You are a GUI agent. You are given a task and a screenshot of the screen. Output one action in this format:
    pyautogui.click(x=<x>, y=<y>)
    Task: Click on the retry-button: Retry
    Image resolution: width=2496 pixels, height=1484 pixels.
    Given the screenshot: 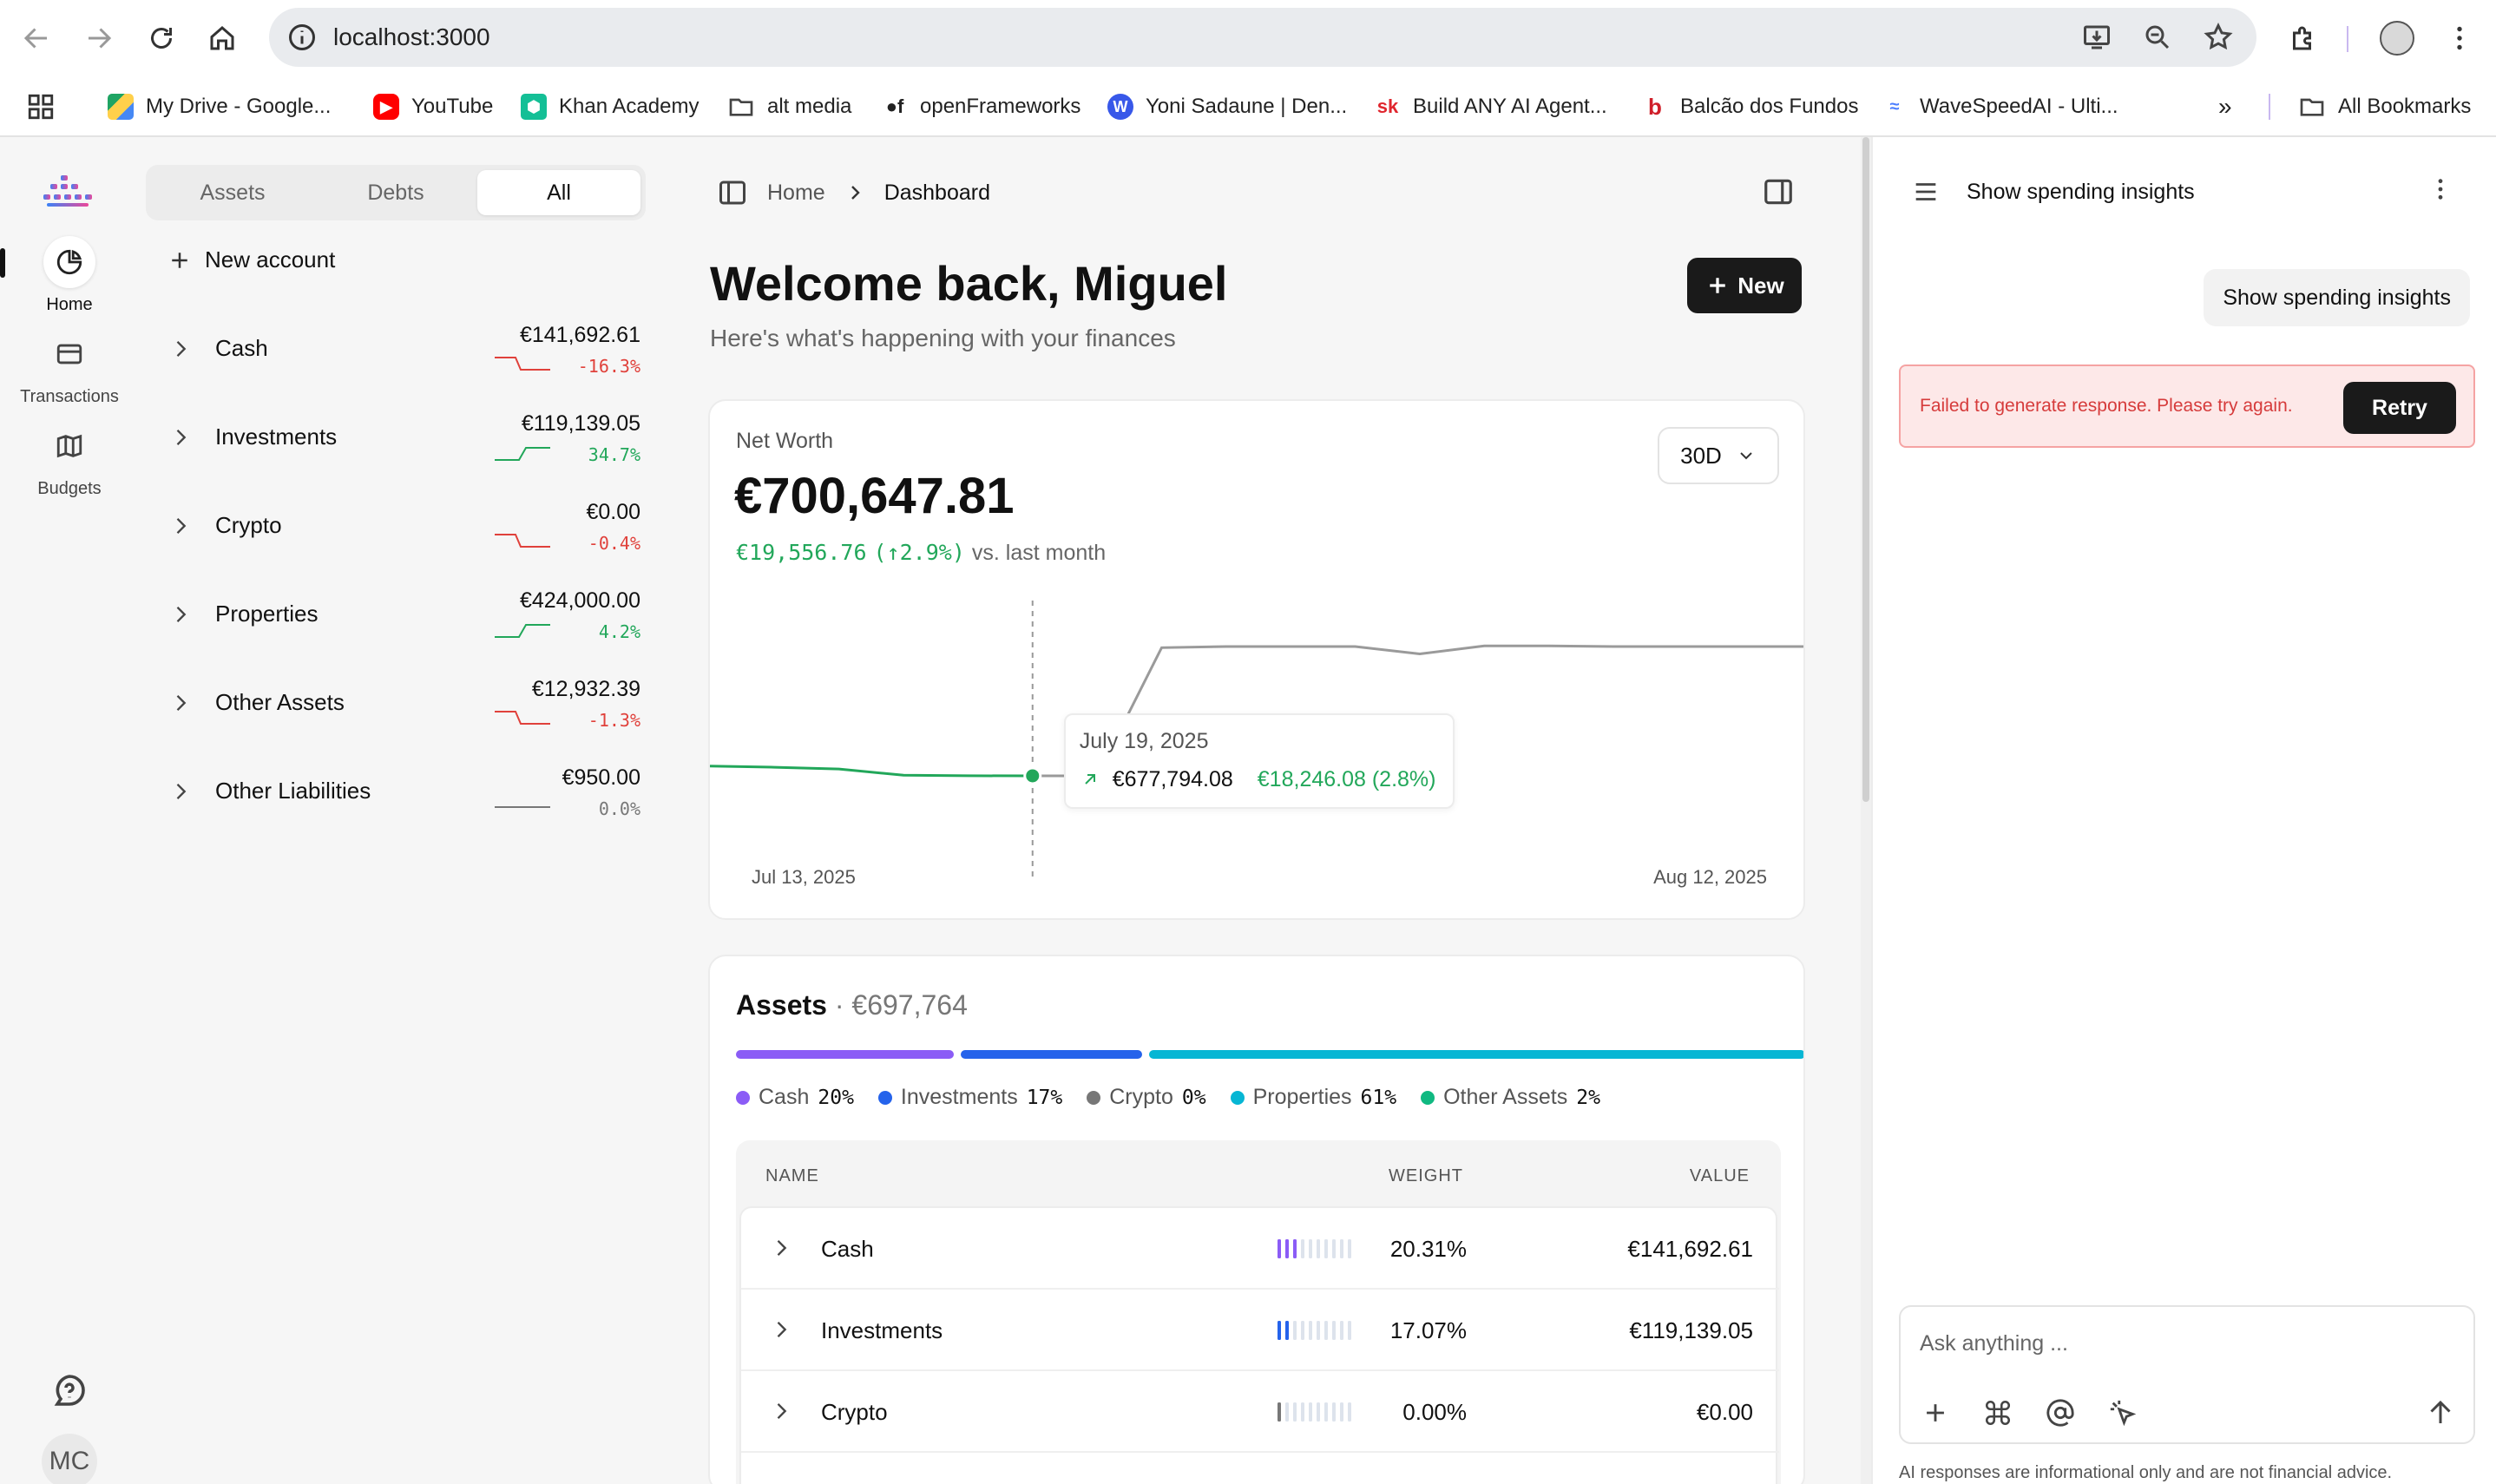 What is the action you would take?
    pyautogui.click(x=2399, y=408)
    